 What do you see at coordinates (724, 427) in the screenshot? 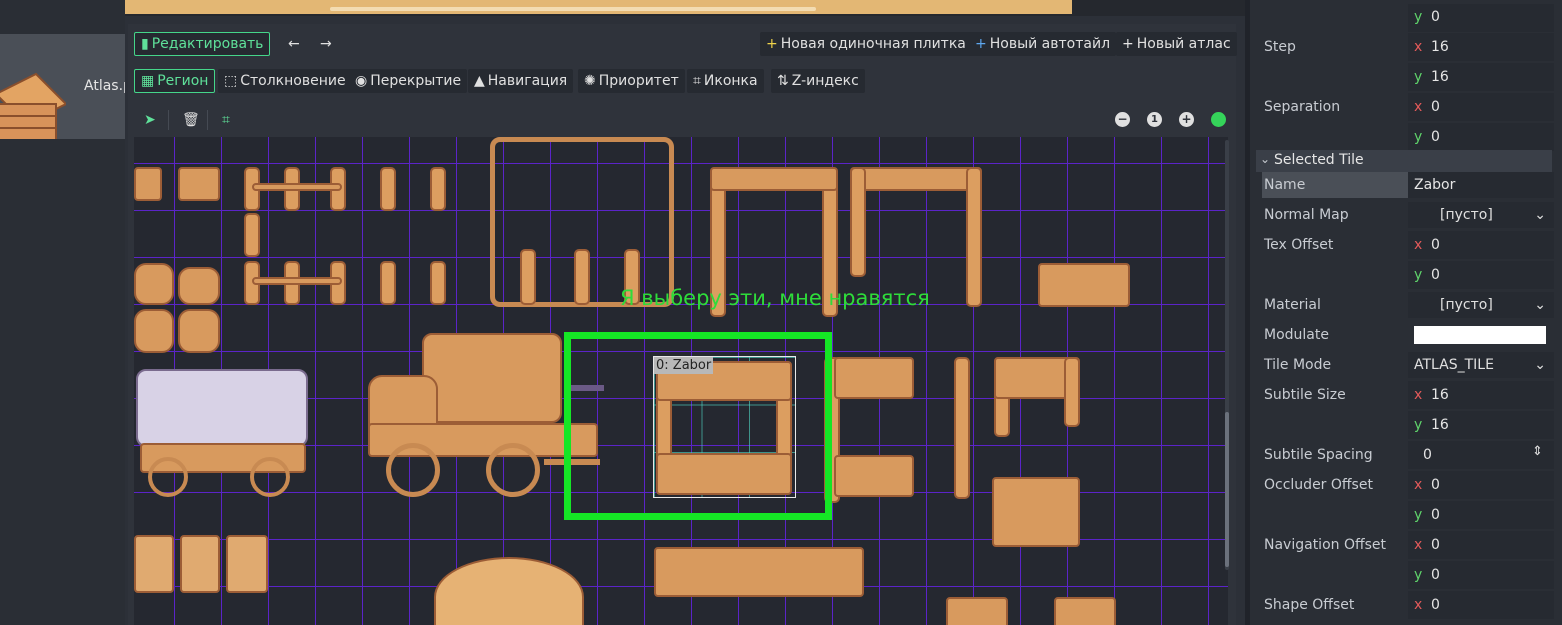
I see `selected-tile-region` at bounding box center [724, 427].